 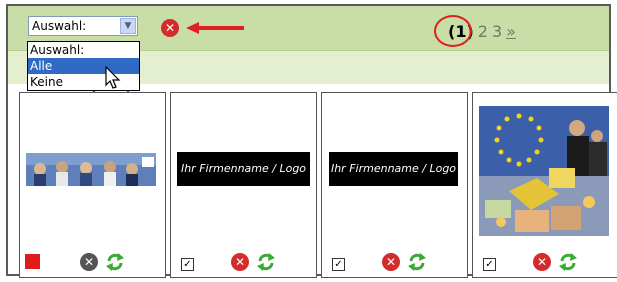 I want to click on delete-selected-button: ✕, so click(x=170, y=28).